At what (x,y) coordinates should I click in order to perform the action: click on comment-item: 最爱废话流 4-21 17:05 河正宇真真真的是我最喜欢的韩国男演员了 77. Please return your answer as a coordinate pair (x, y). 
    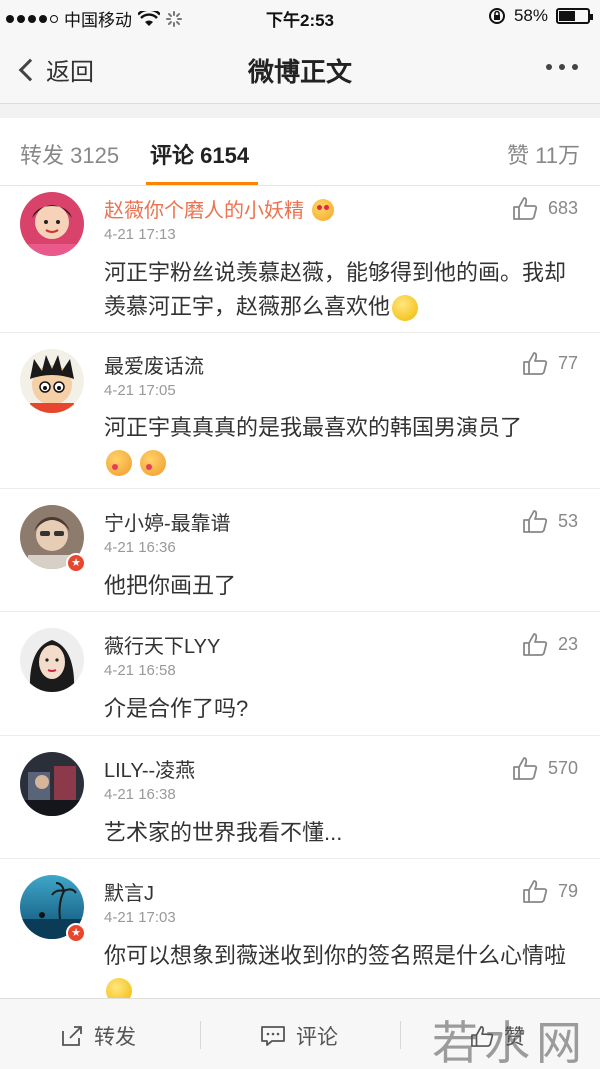
    Looking at the image, I should click on (300, 411).